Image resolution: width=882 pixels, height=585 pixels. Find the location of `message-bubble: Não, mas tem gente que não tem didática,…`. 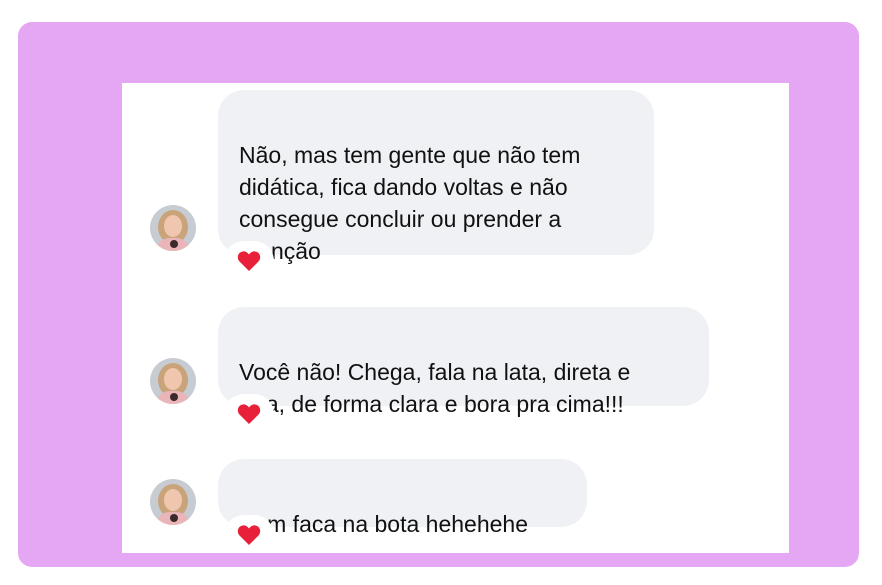

message-bubble: Não, mas tem gente que não tem didática,… is located at coordinates (436, 177).